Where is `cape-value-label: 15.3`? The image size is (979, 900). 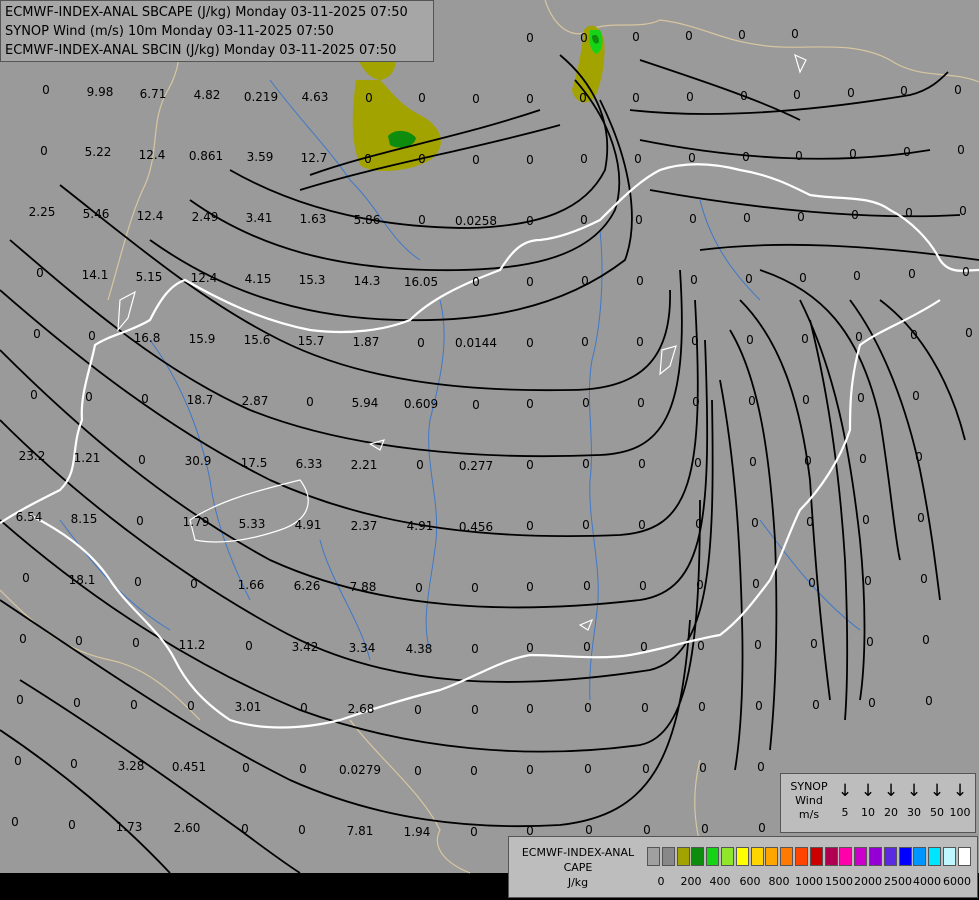
cape-value-label: 15.3 is located at coordinates (312, 280).